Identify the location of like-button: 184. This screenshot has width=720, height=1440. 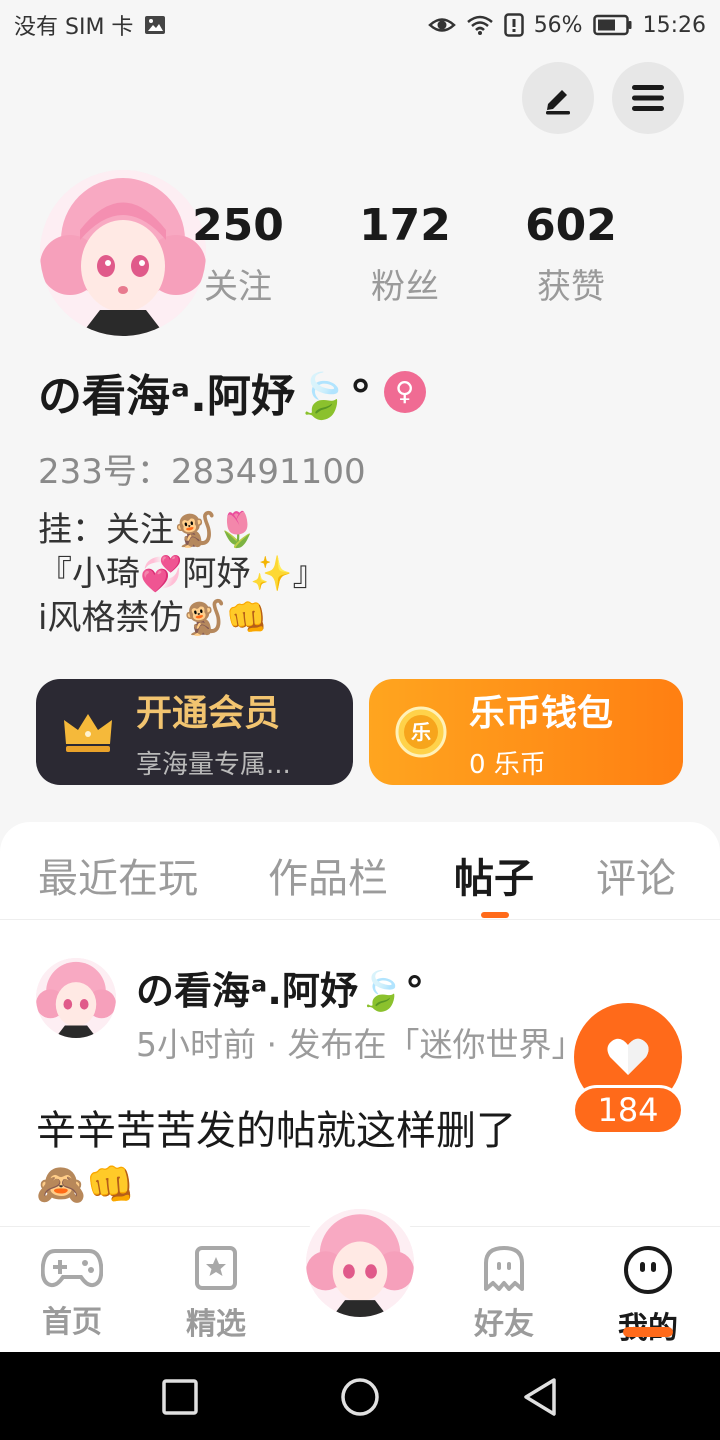
(628, 1069).